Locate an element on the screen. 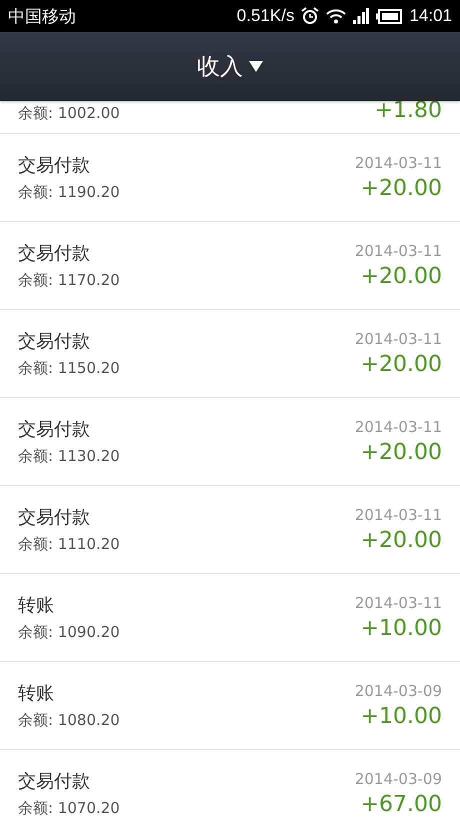  transaction-row: 交易付款 余额: 1190.20 2014-03-11 +20.00 is located at coordinates (230, 178).